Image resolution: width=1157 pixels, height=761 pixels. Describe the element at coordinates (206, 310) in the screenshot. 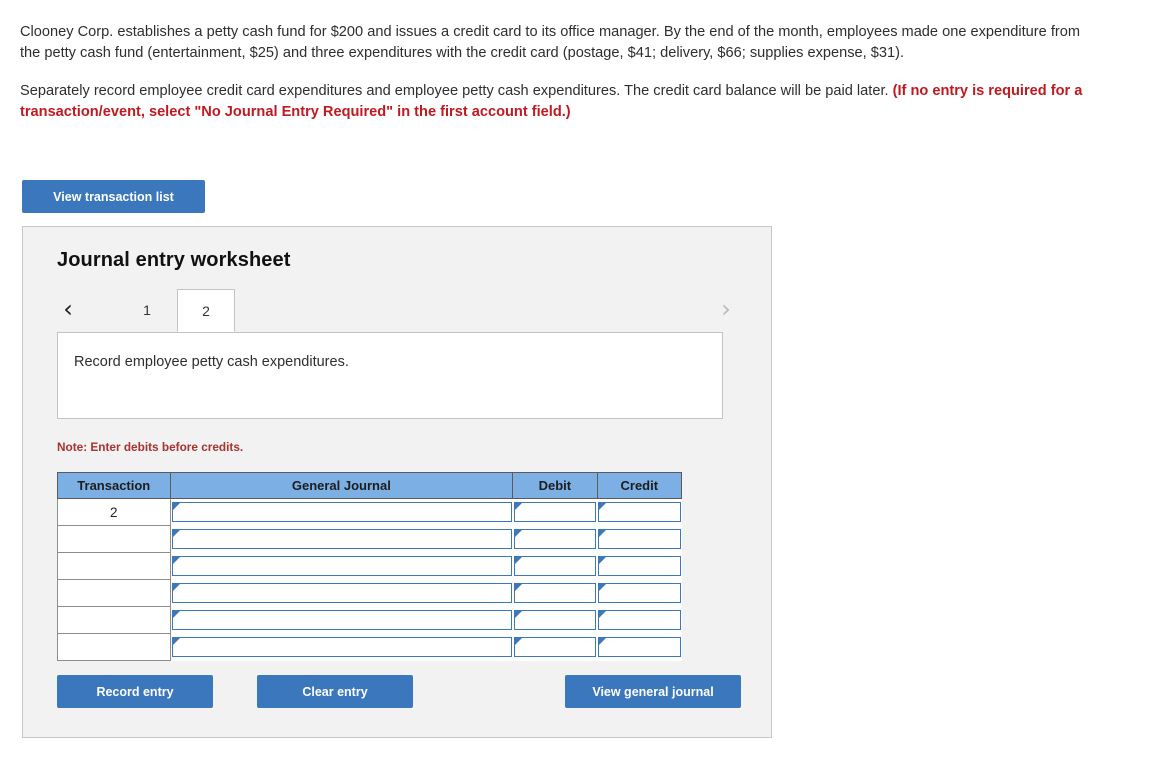

I see `worksheet-tab-2: 2` at that location.